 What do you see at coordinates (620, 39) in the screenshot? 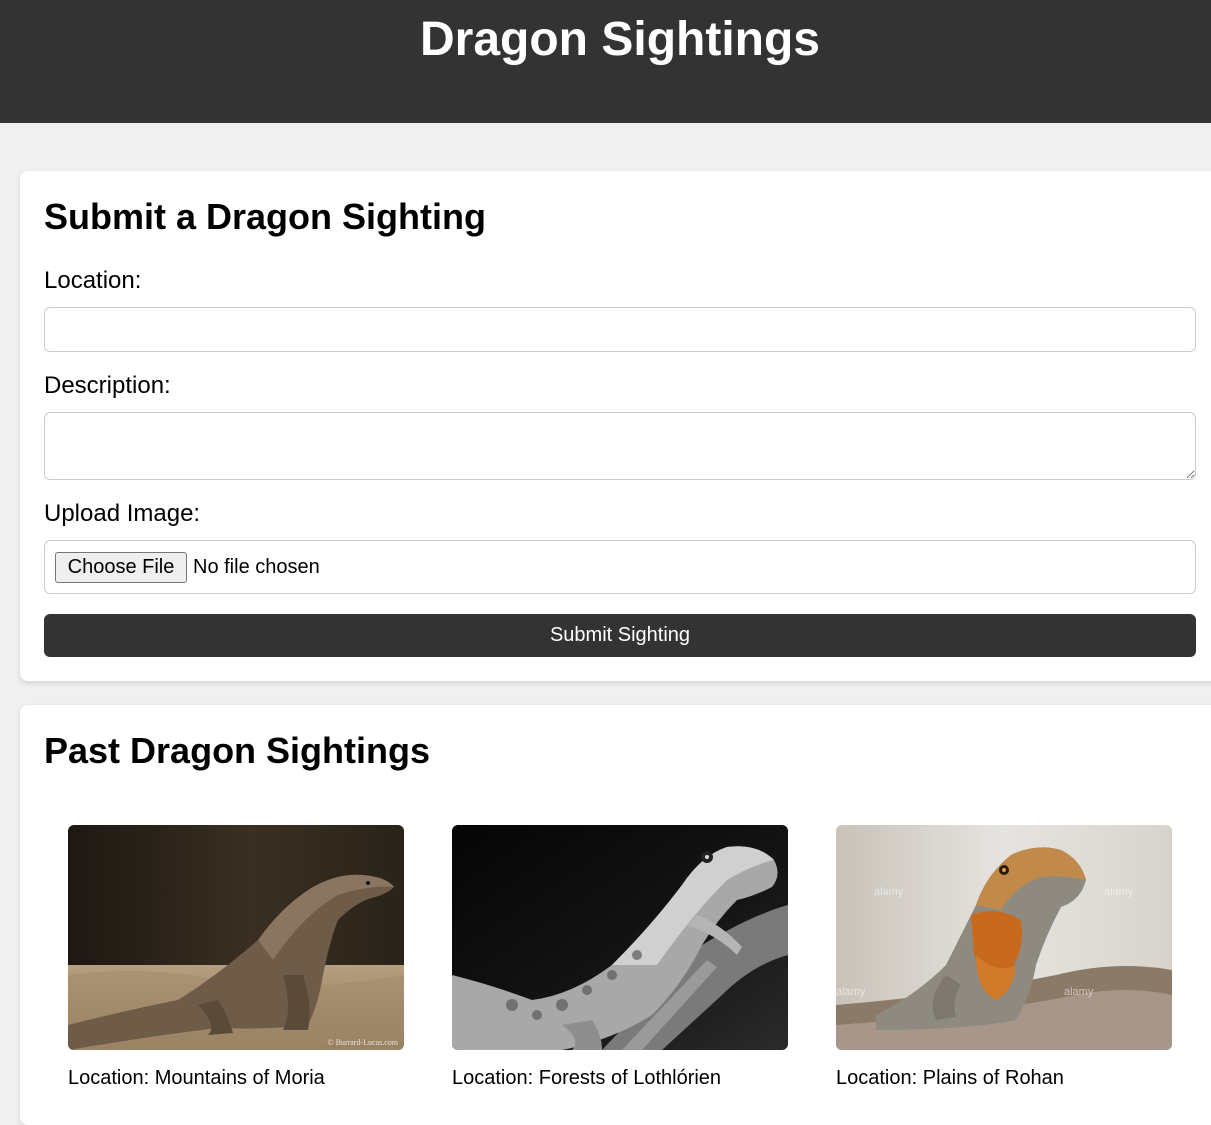
I see `site-title: Dragon Sightings` at bounding box center [620, 39].